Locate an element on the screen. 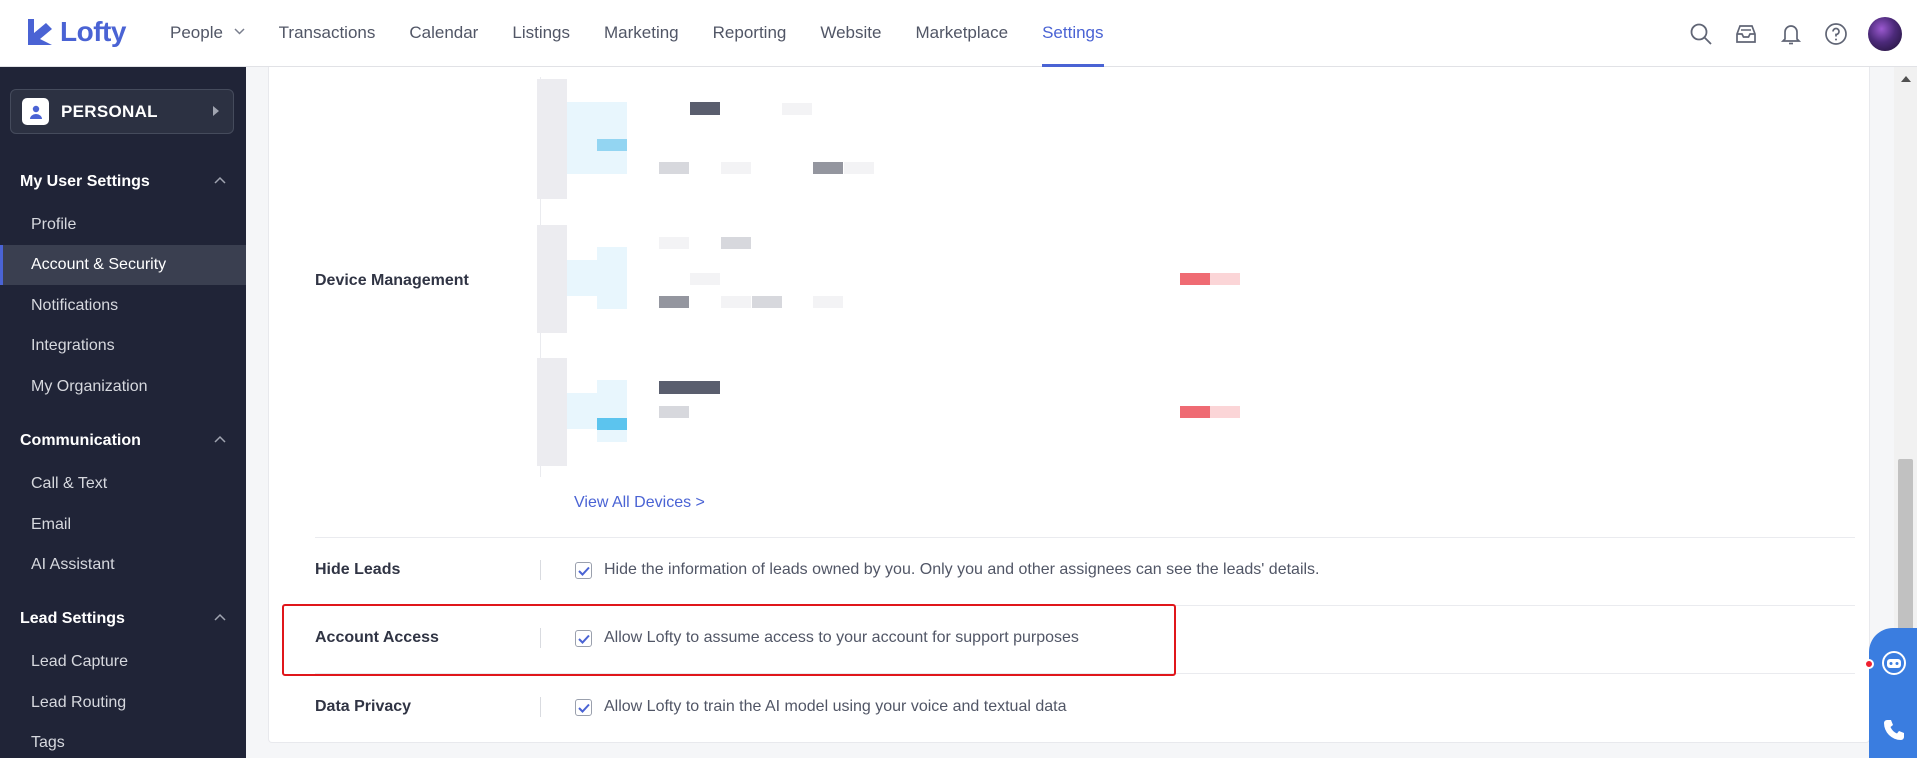 The image size is (1917, 758). nav-icon-group is located at coordinates (1802, 33).